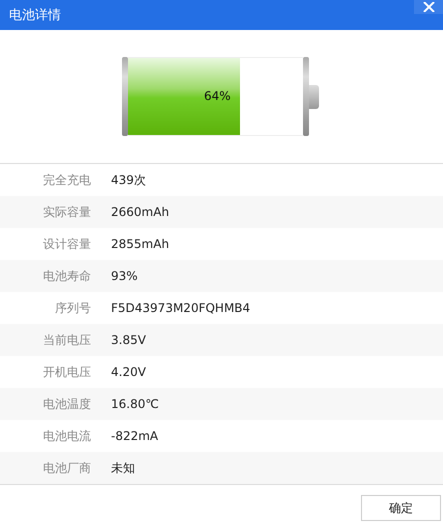 The width and height of the screenshot is (443, 522). I want to click on detail-value: F5D43973M20FQHMB4, so click(180, 308).